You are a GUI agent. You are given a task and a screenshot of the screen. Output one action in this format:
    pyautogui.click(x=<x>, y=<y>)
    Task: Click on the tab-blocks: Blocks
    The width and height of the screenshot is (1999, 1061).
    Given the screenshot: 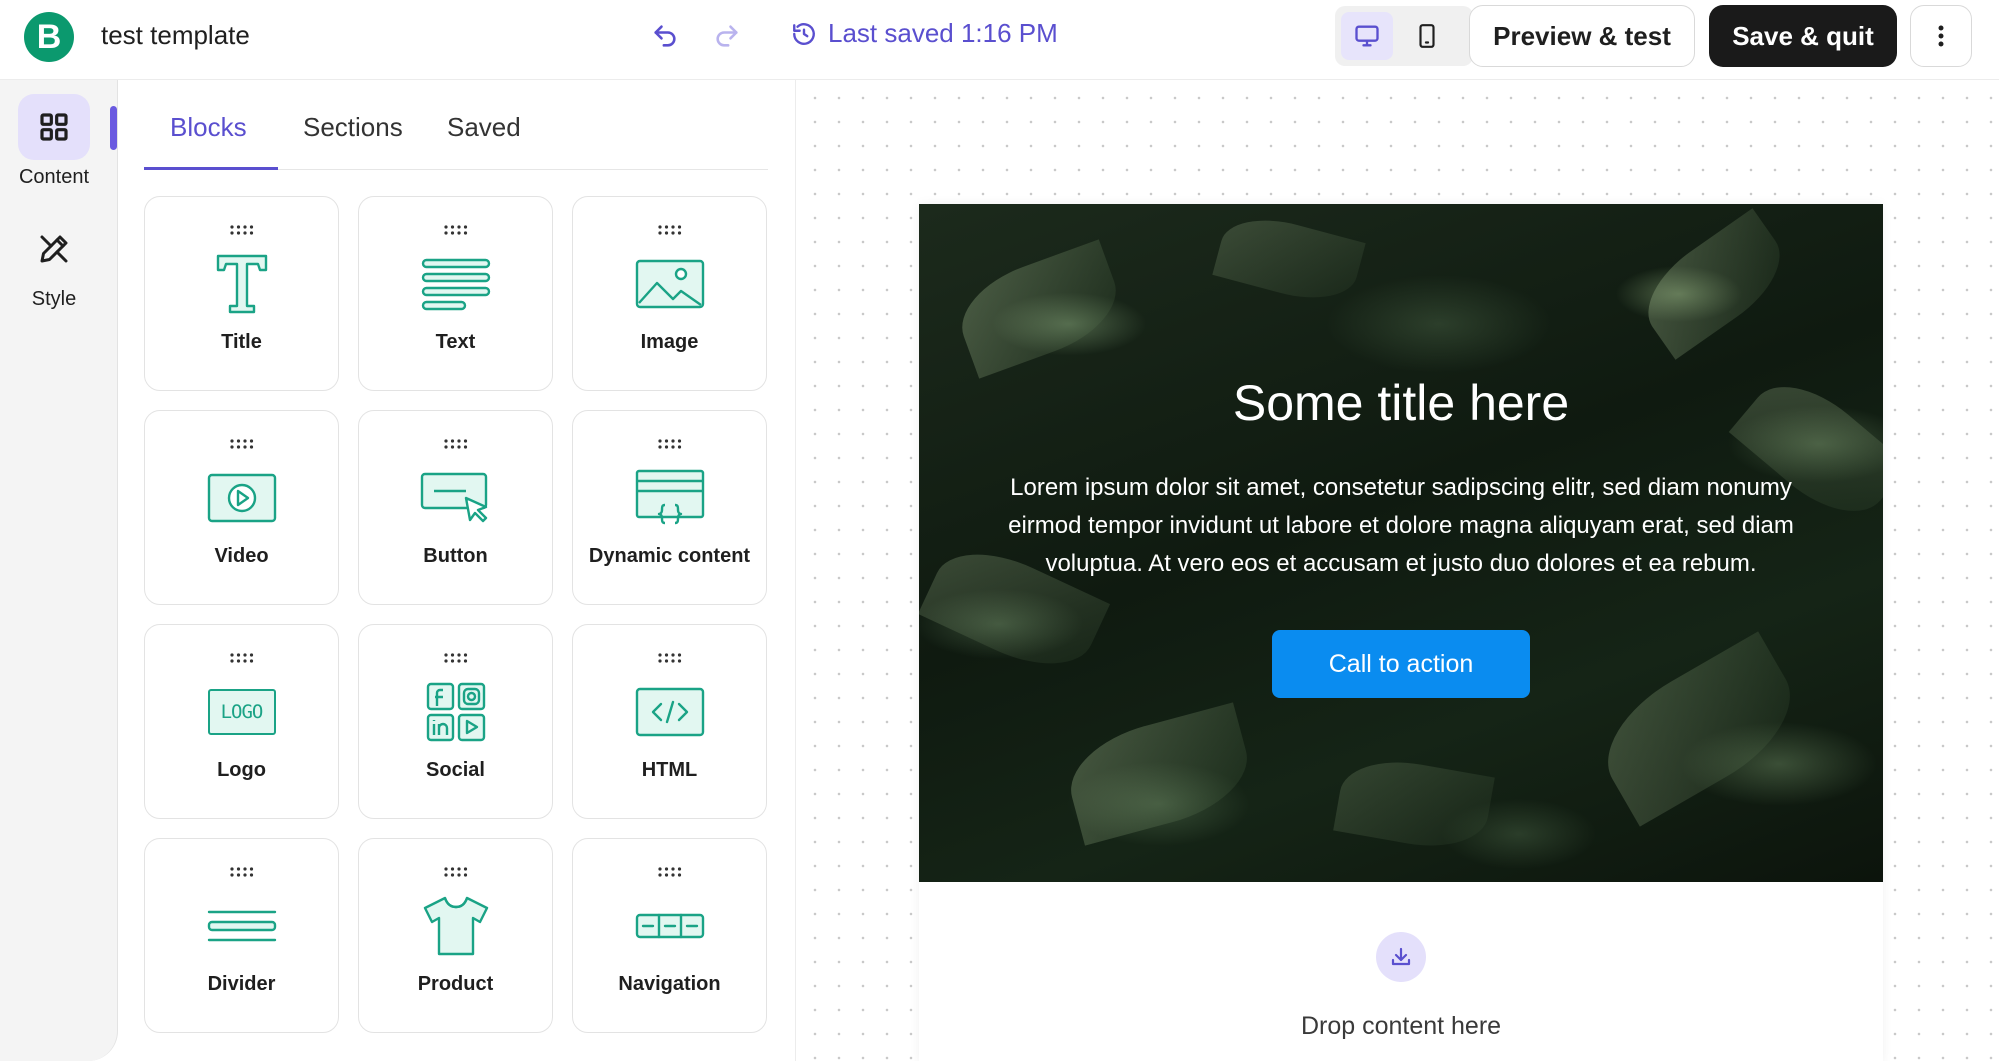 What is the action you would take?
    pyautogui.click(x=208, y=127)
    